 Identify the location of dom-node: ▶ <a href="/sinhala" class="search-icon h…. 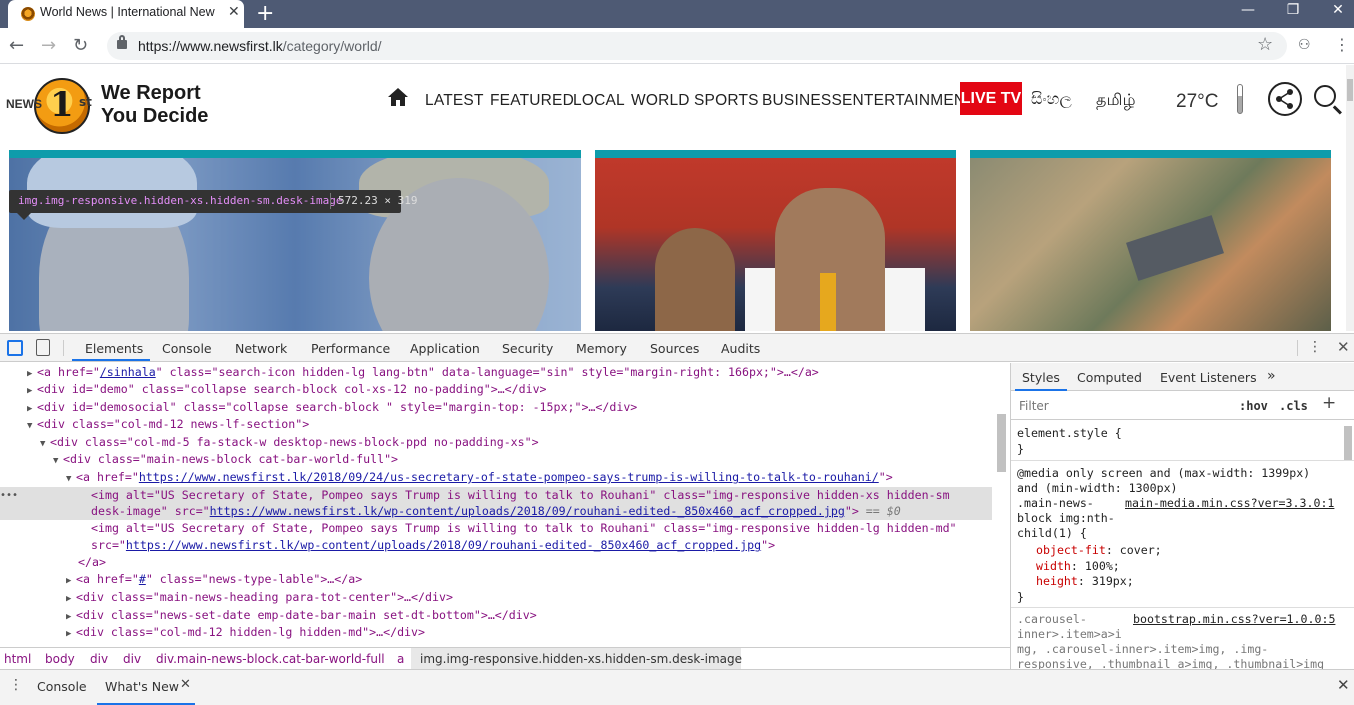
(423, 373).